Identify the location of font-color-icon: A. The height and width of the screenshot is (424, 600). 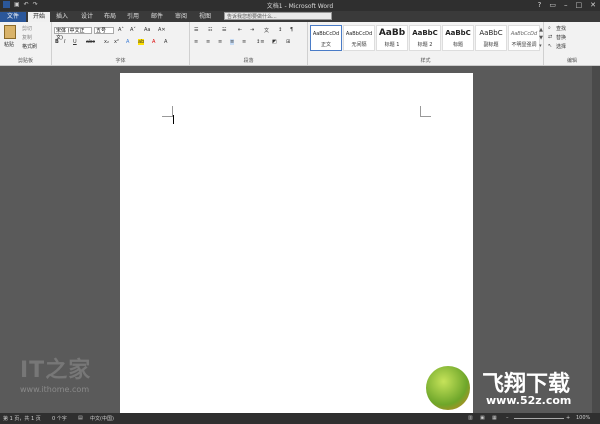
(153, 42).